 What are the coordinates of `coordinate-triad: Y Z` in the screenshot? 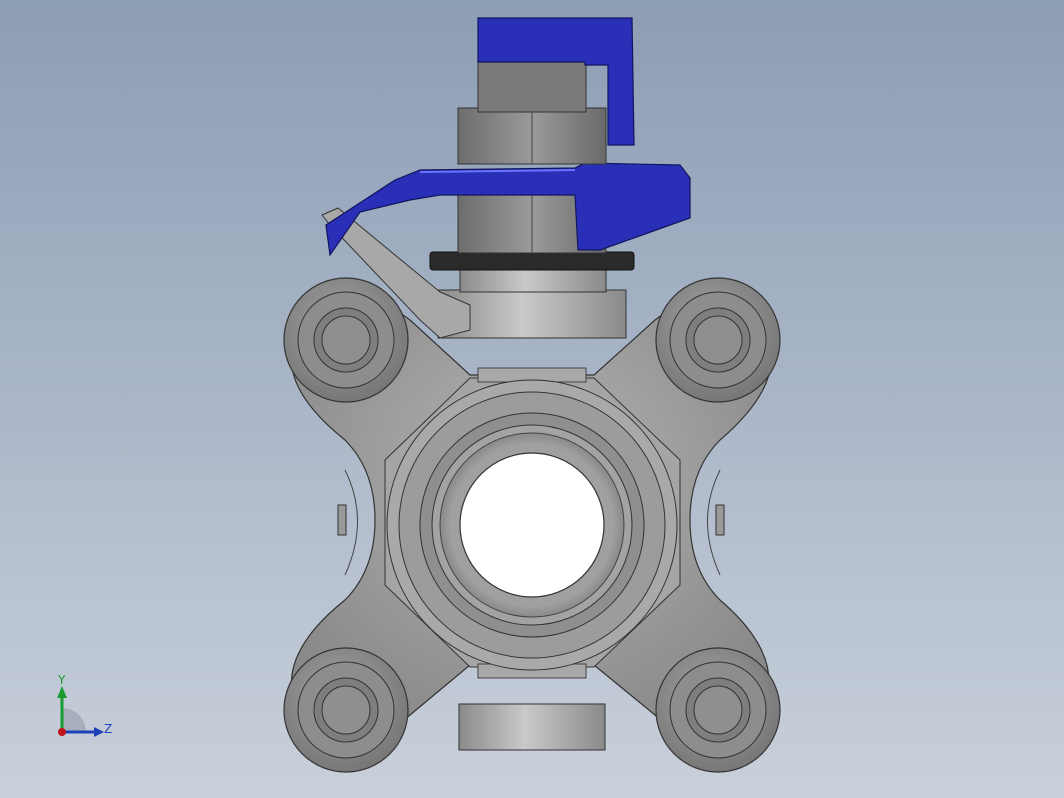 It's located at (84, 705).